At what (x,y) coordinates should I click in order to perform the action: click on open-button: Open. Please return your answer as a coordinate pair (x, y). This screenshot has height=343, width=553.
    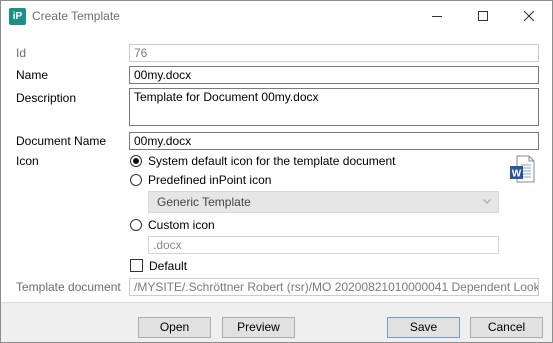
    Looking at the image, I should click on (174, 327).